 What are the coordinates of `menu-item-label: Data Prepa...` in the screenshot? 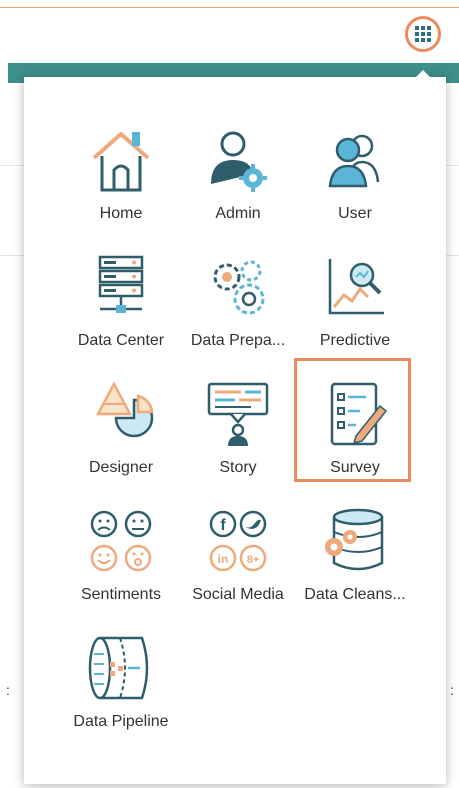 It's located at (238, 340).